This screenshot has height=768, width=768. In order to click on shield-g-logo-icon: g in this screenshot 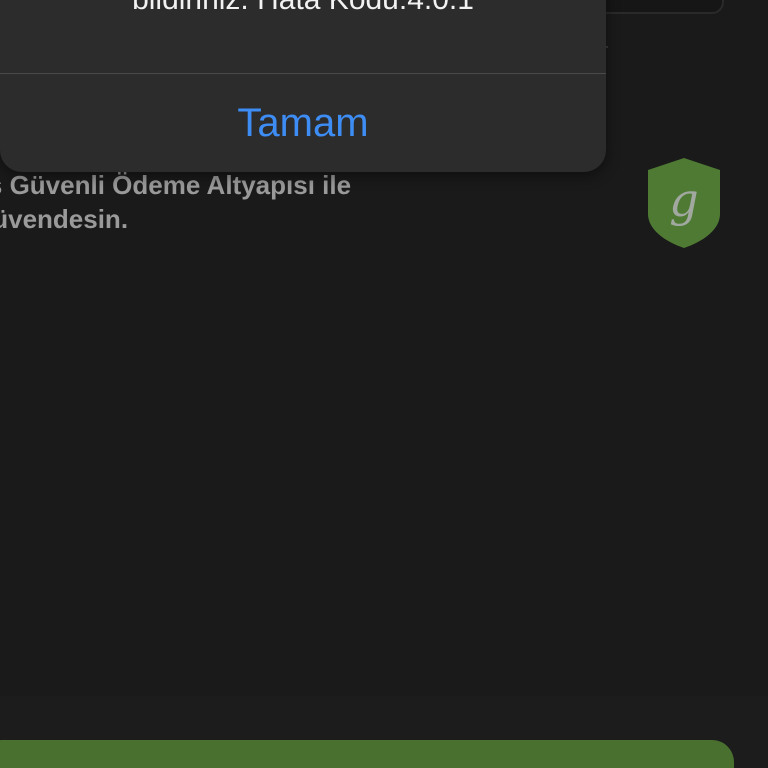, I will do `click(684, 203)`.